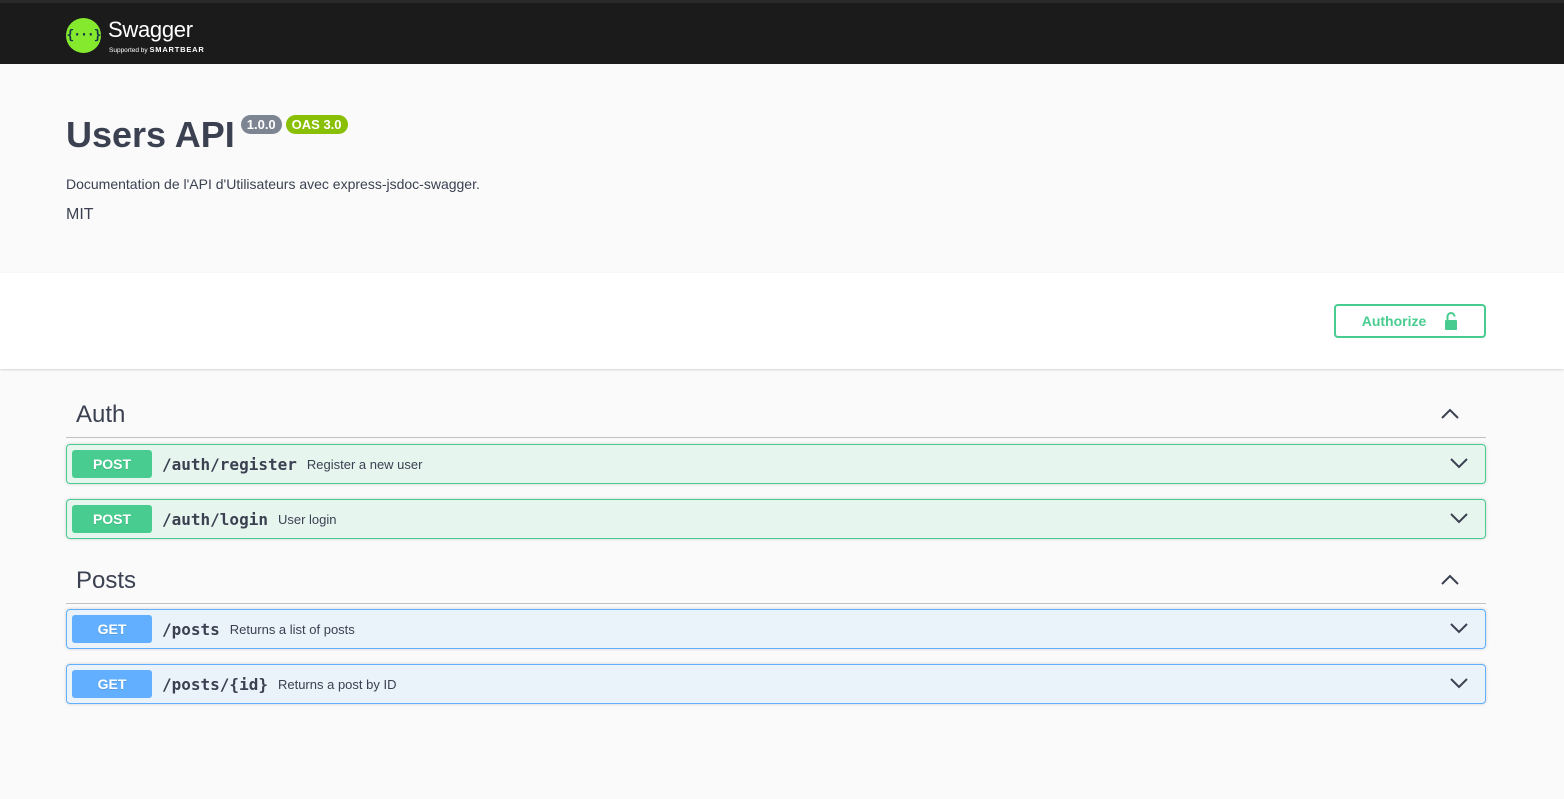  I want to click on brand-text: Swagger Supported by SMARTBEAR, so click(163, 35).